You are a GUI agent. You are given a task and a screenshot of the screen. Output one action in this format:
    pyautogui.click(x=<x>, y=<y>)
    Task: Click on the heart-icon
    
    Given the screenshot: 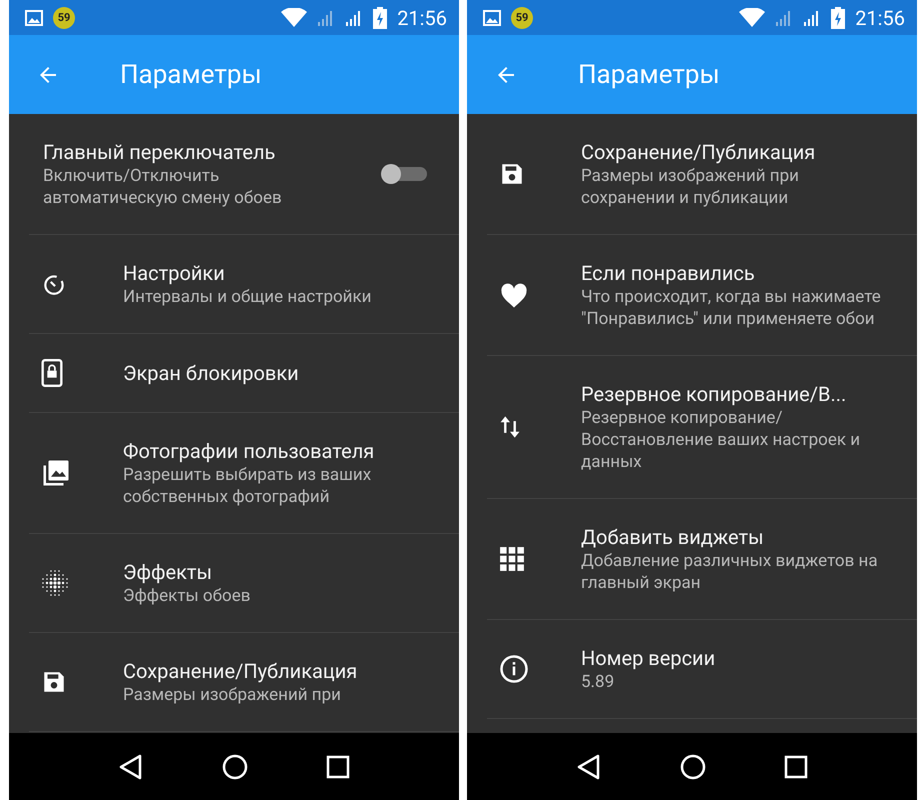 What is the action you would take?
    pyautogui.click(x=514, y=295)
    